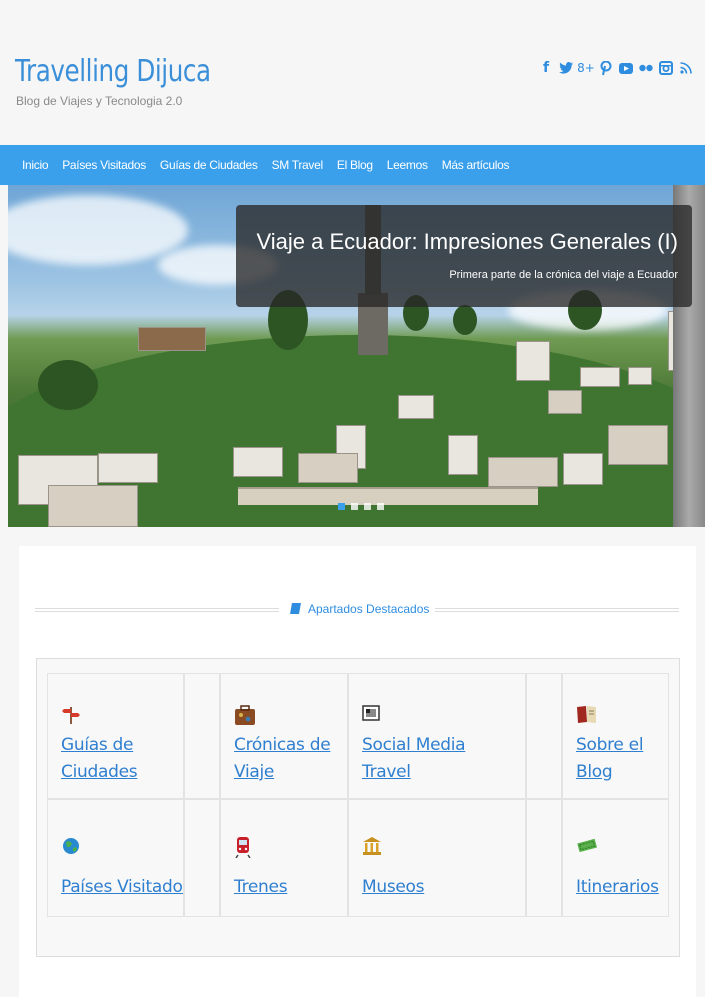 Image resolution: width=705 pixels, height=997 pixels. What do you see at coordinates (610, 759) in the screenshot?
I see `feature-link-sobre-el-blog: Sobre el Blog` at bounding box center [610, 759].